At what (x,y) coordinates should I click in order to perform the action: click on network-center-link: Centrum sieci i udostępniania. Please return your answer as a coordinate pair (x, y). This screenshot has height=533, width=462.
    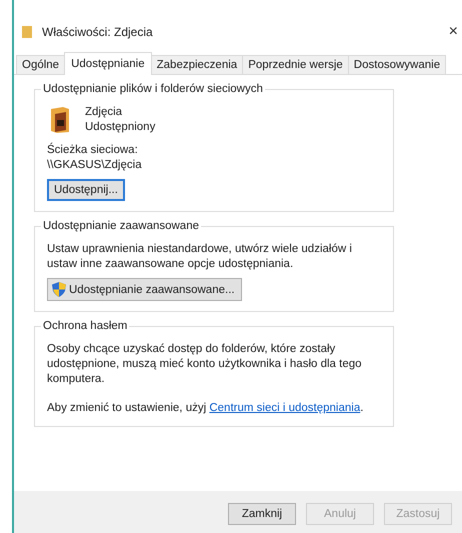
    Looking at the image, I should click on (284, 408).